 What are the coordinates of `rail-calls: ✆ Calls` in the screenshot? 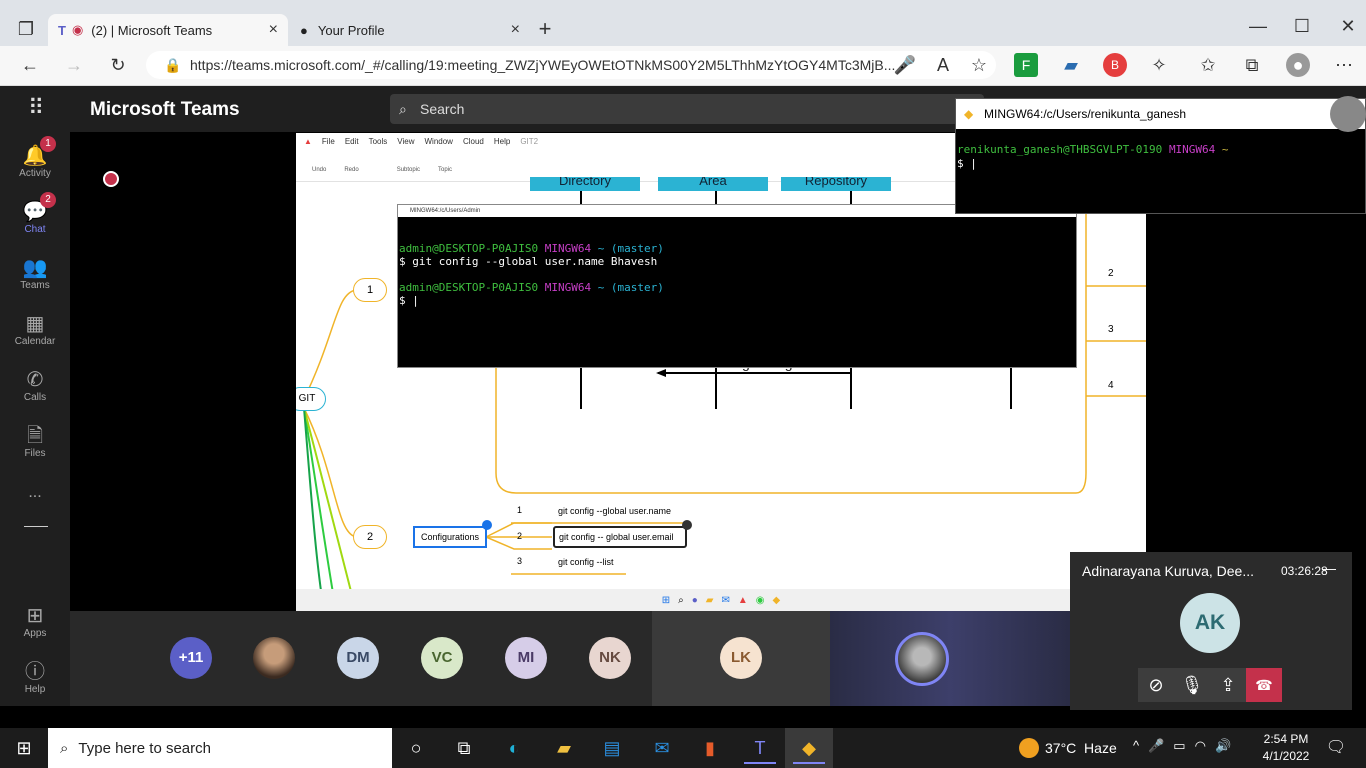 It's located at (35, 385).